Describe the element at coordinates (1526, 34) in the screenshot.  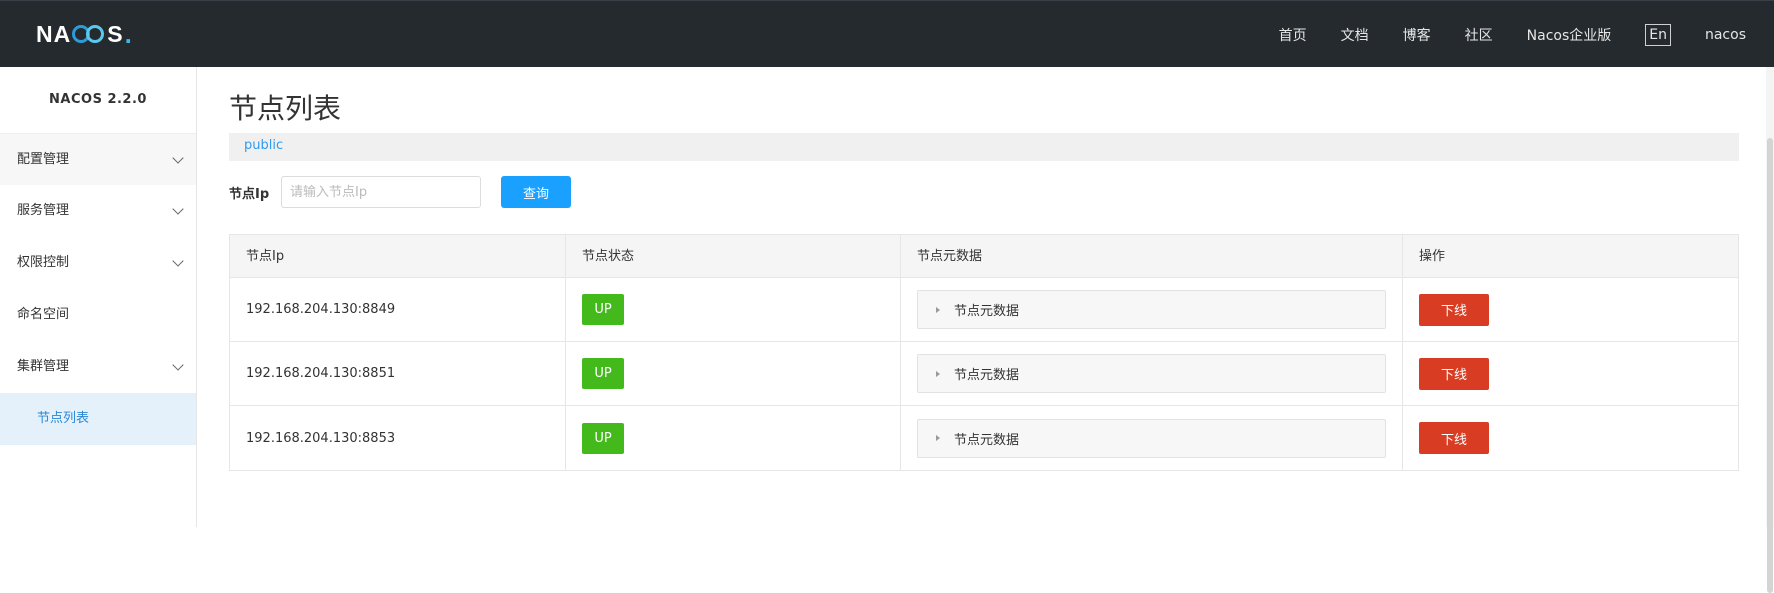
I see `top-nav: 首页 文档 博客 社区 Nacos企业版 En nacos` at that location.